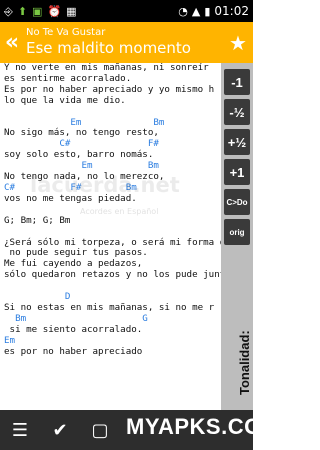  I want to click on check-icon: ✔, so click(60, 430).